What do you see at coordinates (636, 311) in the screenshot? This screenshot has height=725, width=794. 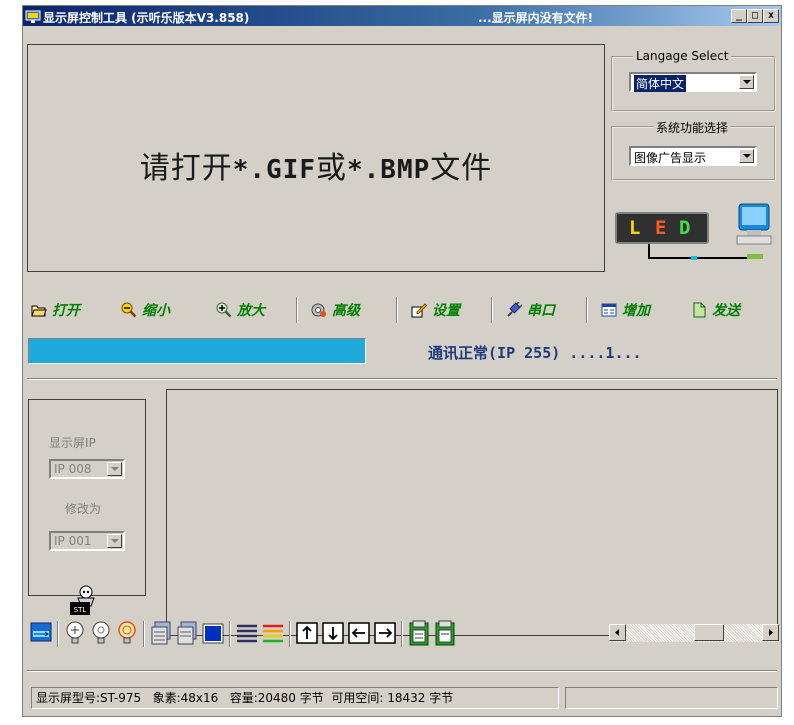 I see `add-button-label: 增加` at bounding box center [636, 311].